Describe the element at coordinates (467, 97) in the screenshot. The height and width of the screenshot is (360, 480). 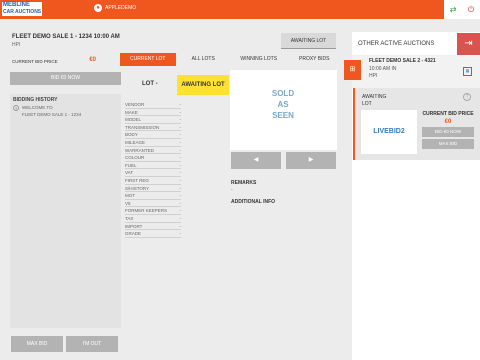
I see `help-icon: ?` at that location.